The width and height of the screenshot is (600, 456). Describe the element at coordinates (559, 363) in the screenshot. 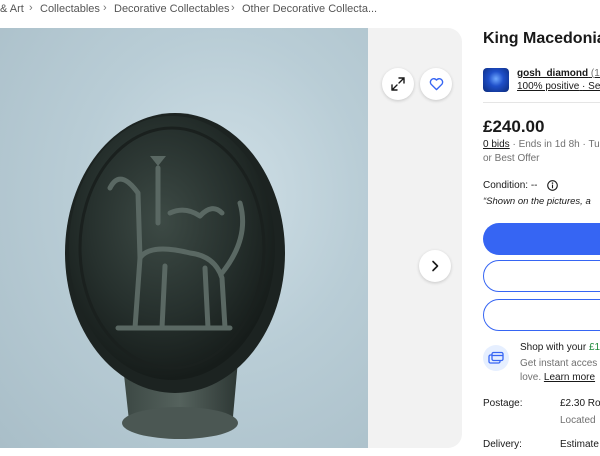

I see `promo-text: Get instant acces` at that location.